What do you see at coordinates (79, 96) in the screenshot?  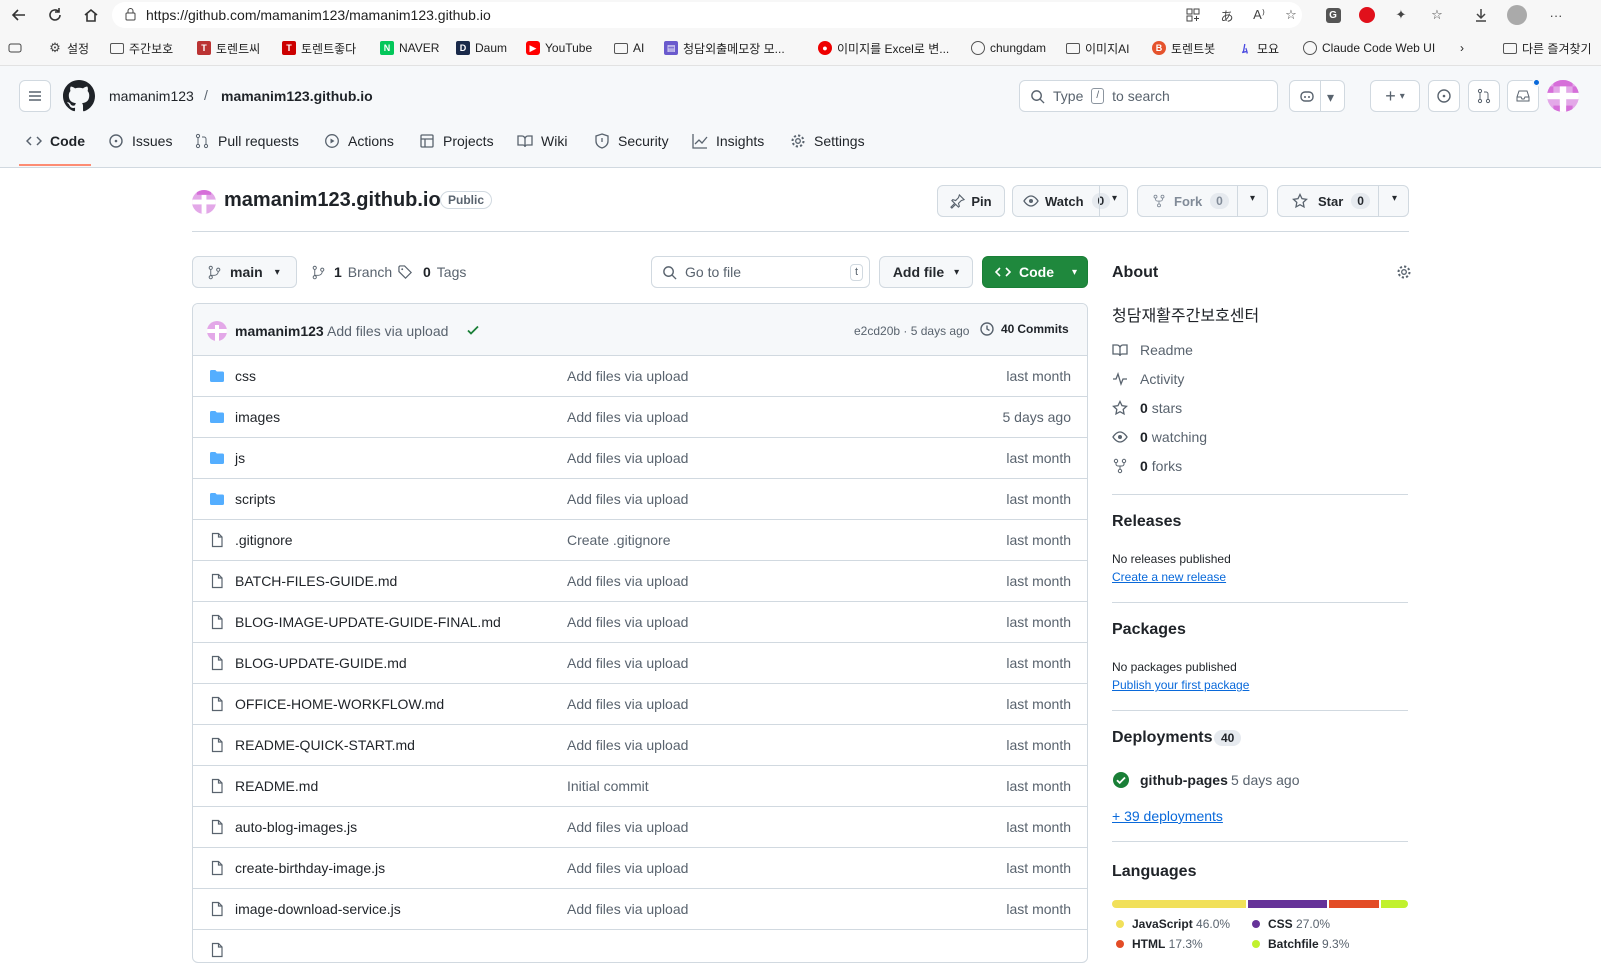 I see `github-logo-icon` at bounding box center [79, 96].